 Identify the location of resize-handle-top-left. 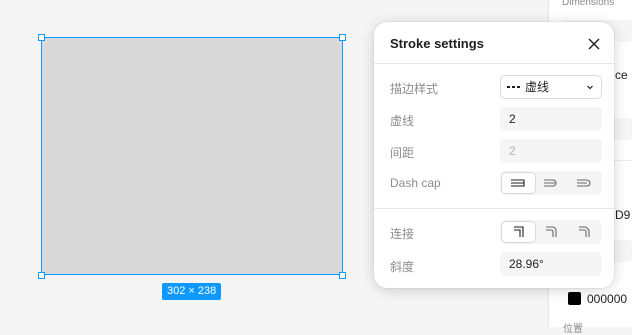
(41, 37).